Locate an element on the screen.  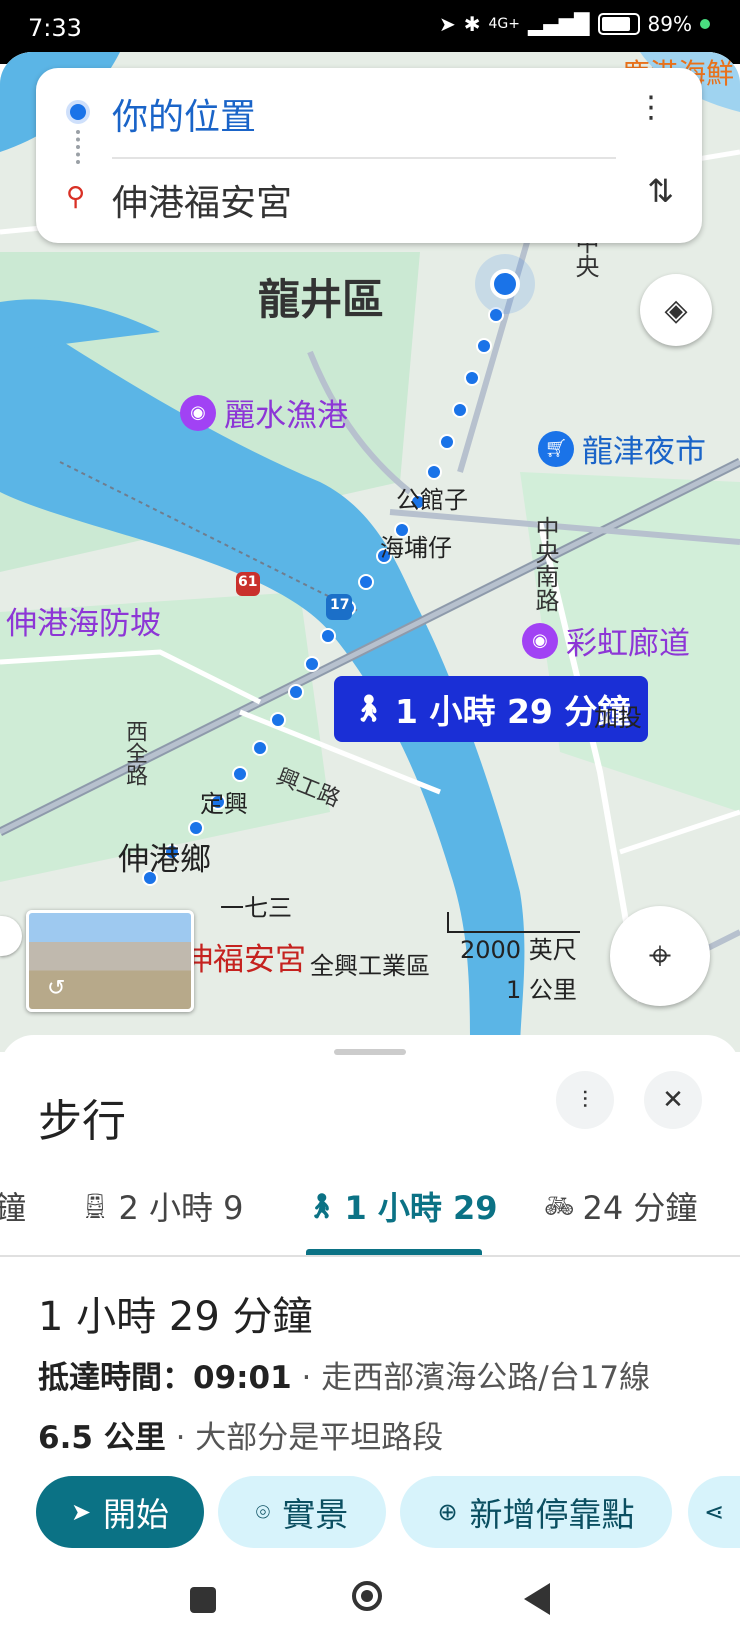
route-connector-dots is located at coordinates (80, 147).